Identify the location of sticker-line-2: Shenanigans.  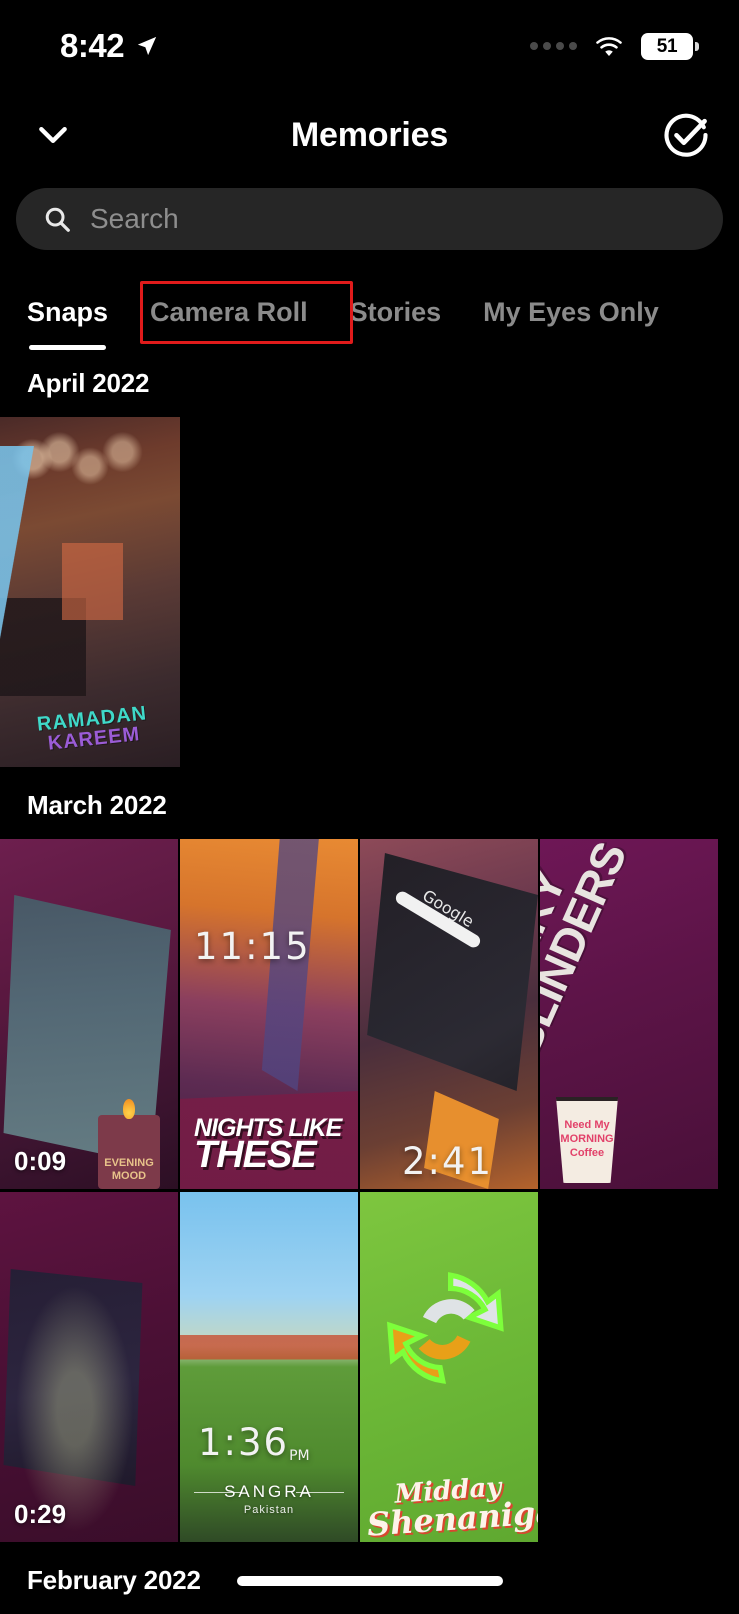
(451, 1515).